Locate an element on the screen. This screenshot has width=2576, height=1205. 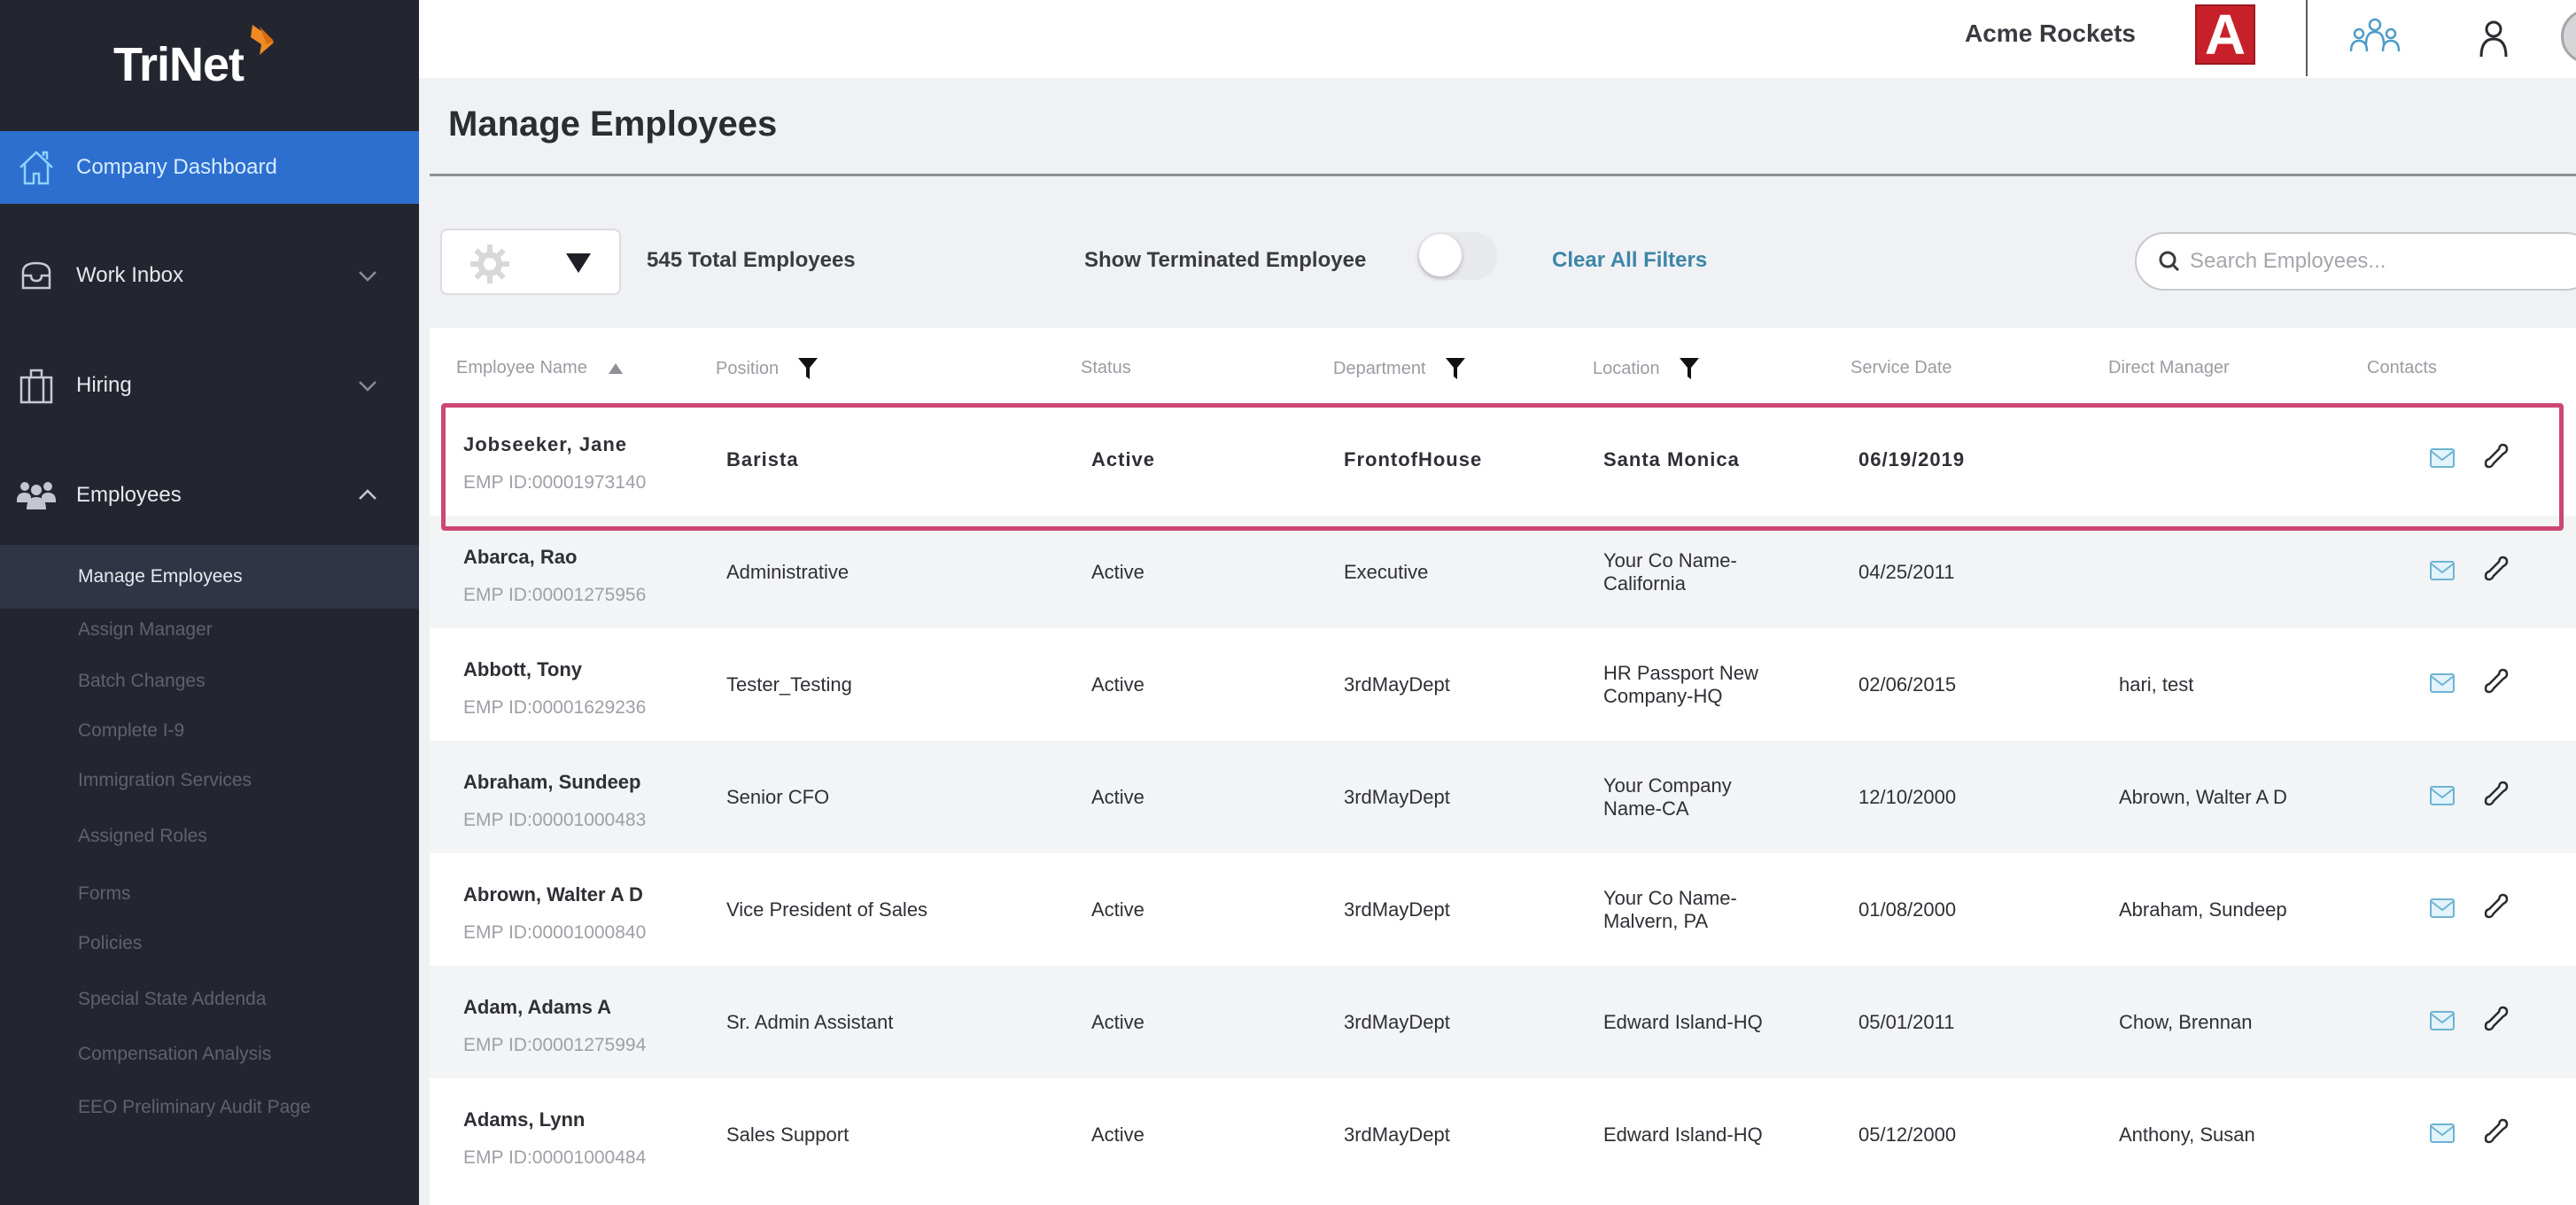
employee-location: Edward Island-HQ is located at coordinates (1683, 1134).